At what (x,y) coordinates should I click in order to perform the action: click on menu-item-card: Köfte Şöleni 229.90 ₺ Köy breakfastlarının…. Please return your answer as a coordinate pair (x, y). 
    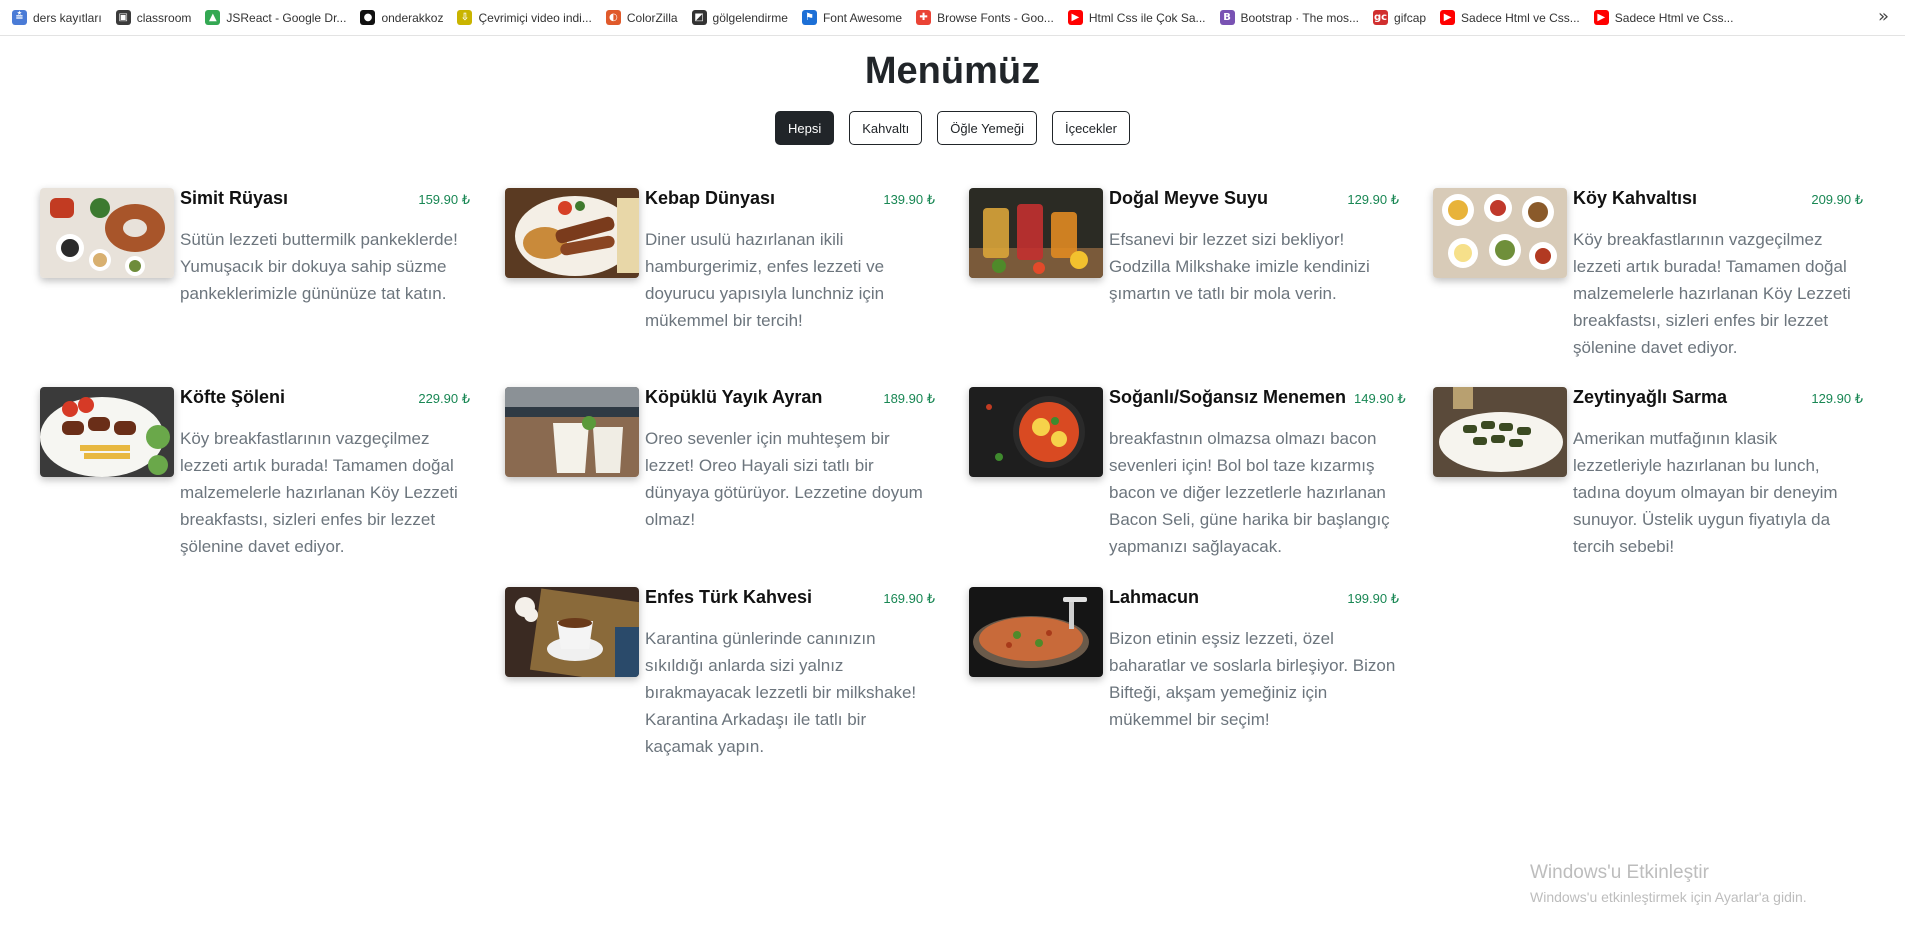
    Looking at the image, I should click on (255, 477).